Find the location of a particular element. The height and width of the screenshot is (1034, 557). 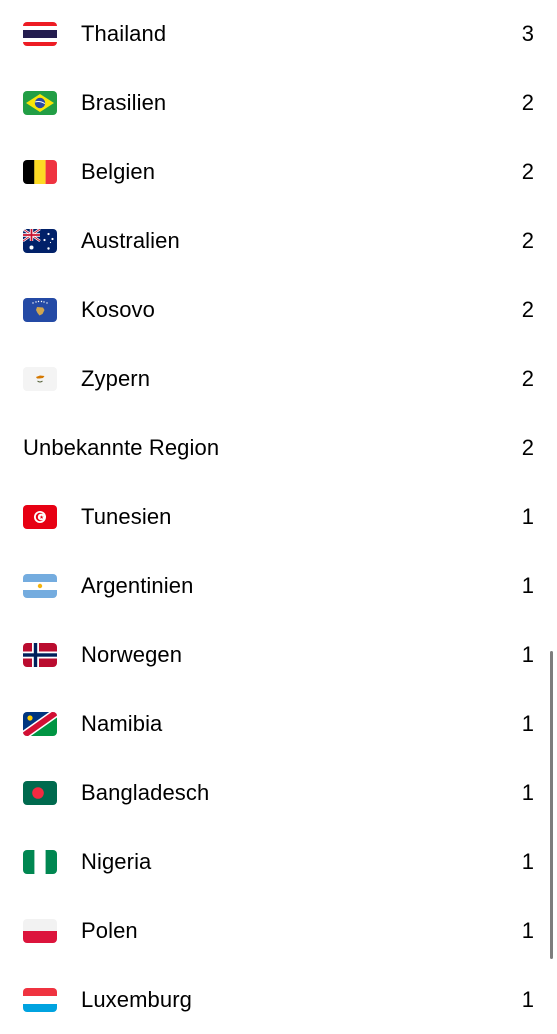

country-name: Norwegen is located at coordinates (132, 654).